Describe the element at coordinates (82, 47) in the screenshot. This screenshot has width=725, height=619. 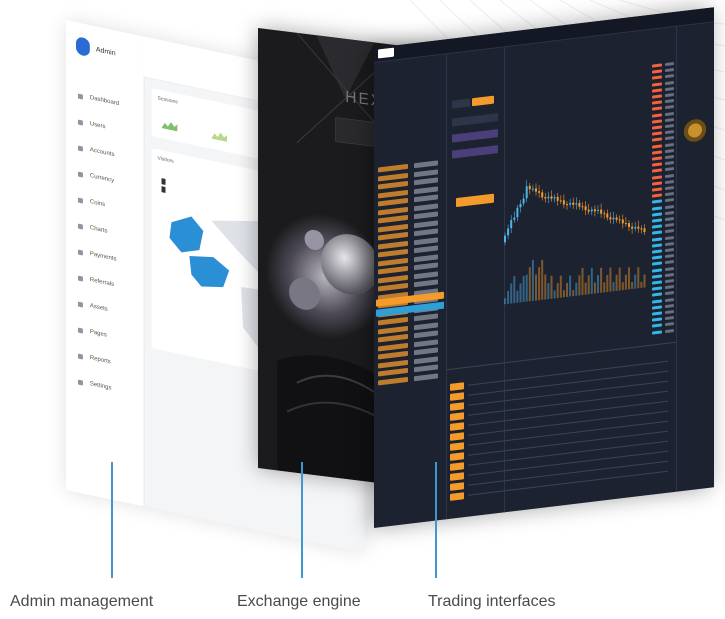
I see `admin-logo-icon` at that location.